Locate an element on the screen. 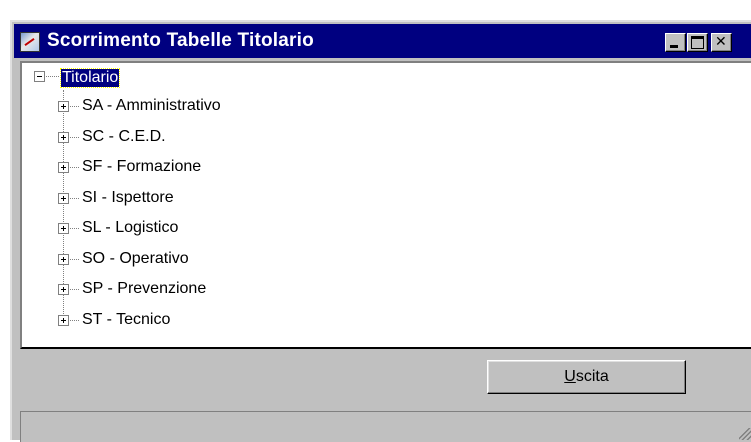 This screenshot has height=442, width=751. tree-item-label: SP - Prevenzione is located at coordinates (144, 288).